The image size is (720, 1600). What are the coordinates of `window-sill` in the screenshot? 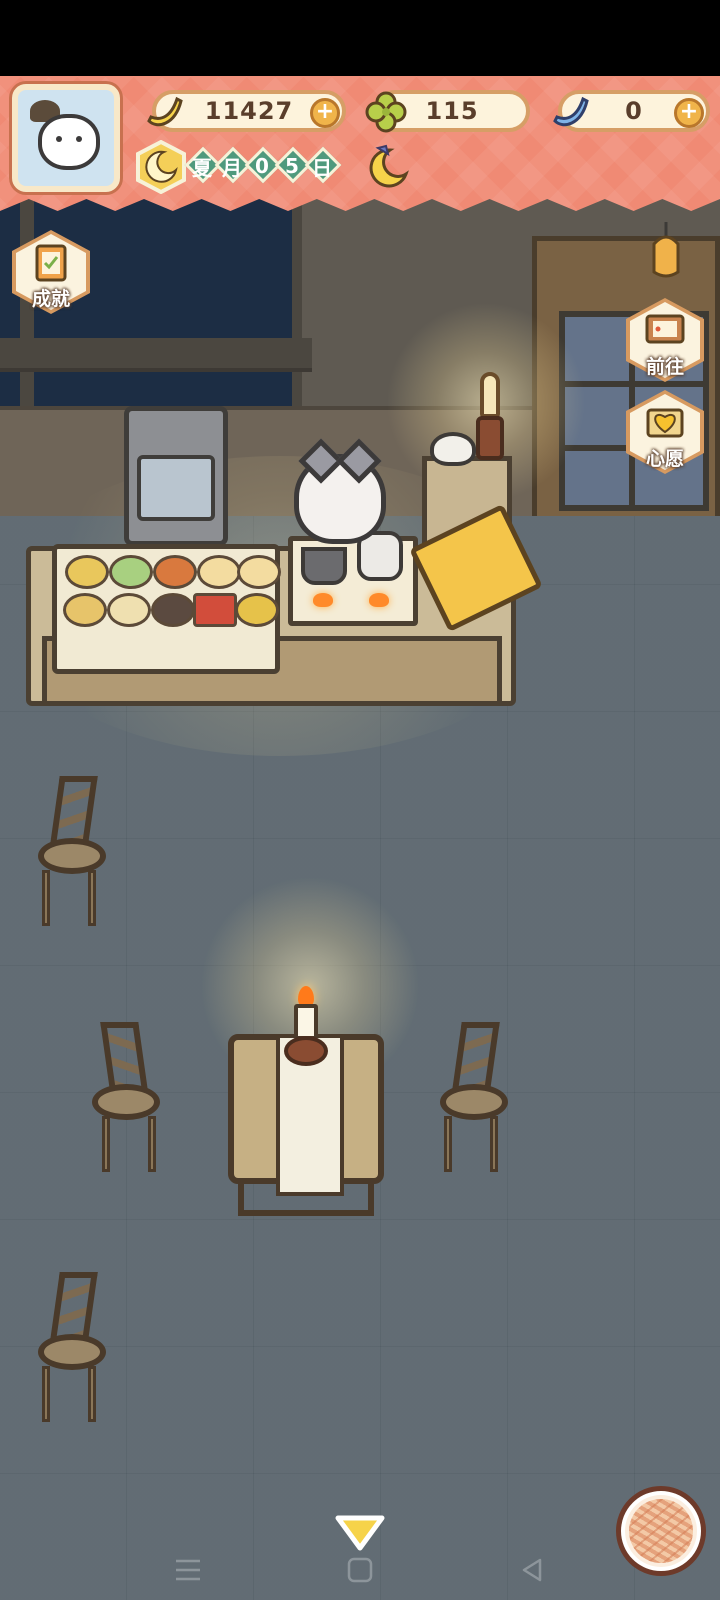 It's located at (156, 355).